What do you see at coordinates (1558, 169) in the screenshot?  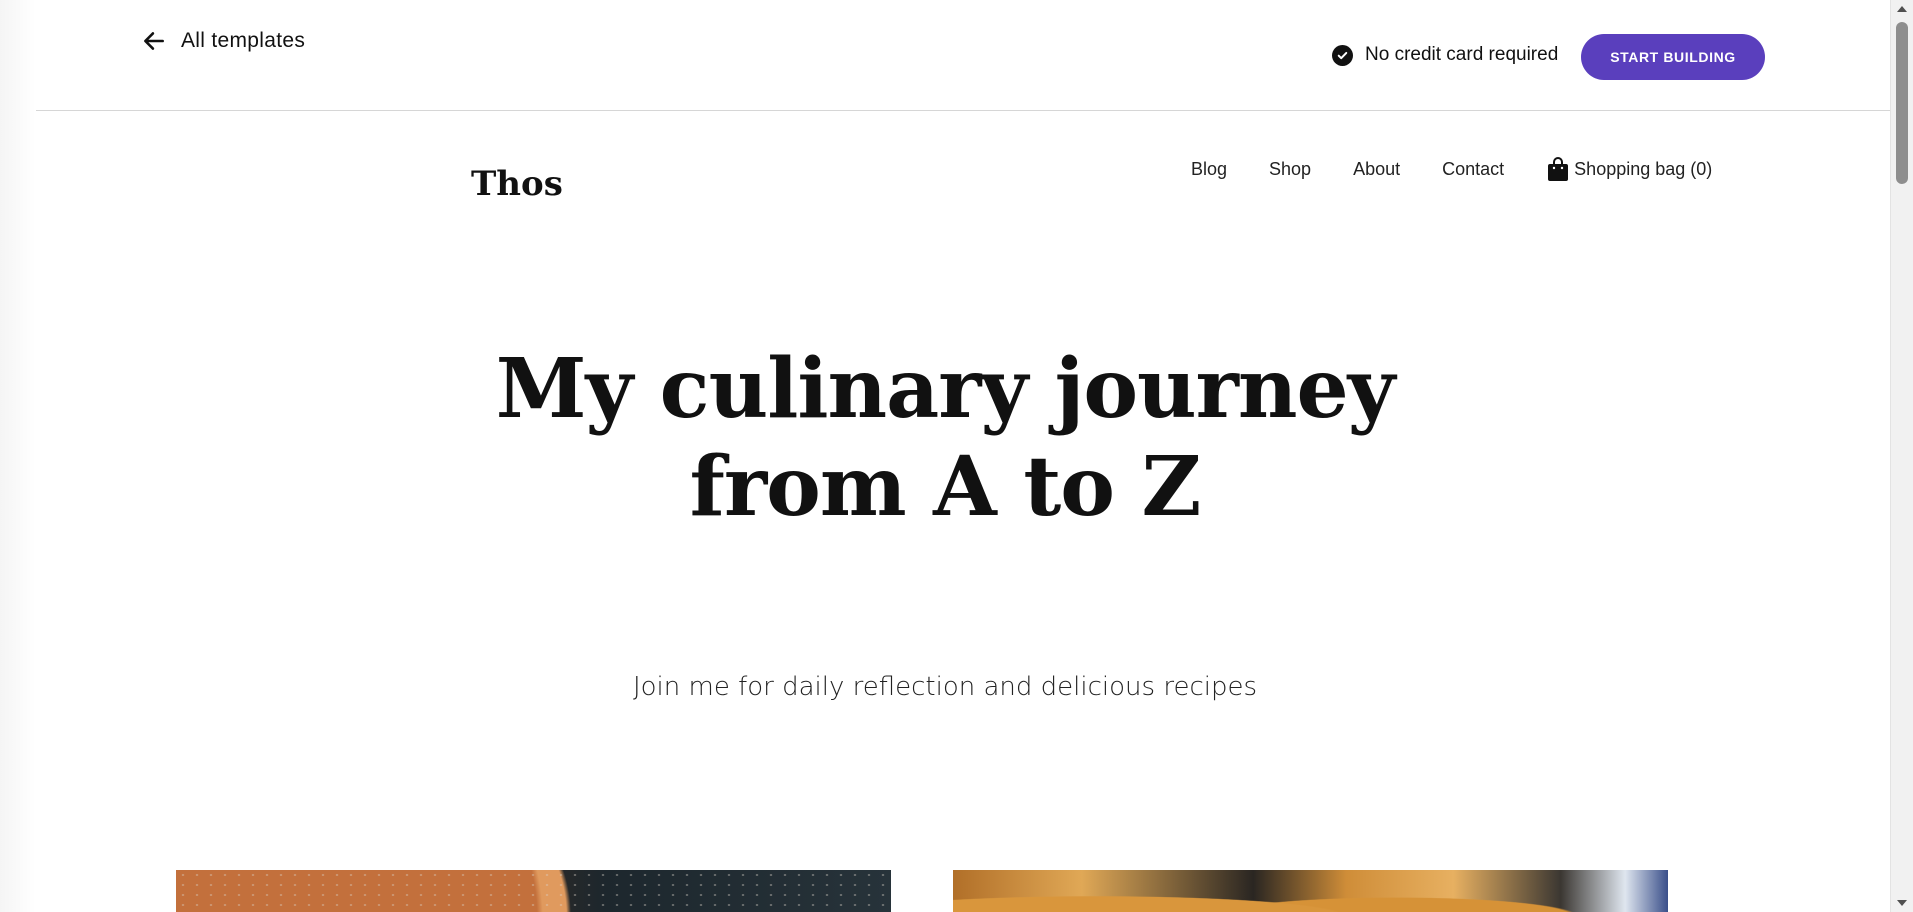 I see `shopping-bag-icon` at bounding box center [1558, 169].